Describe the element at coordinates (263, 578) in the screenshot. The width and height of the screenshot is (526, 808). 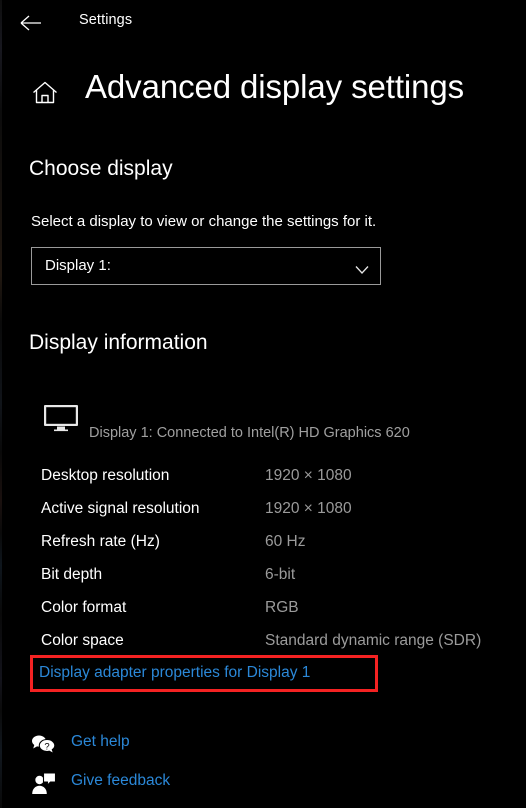
I see `table-row: Bit depth 6-bit` at that location.